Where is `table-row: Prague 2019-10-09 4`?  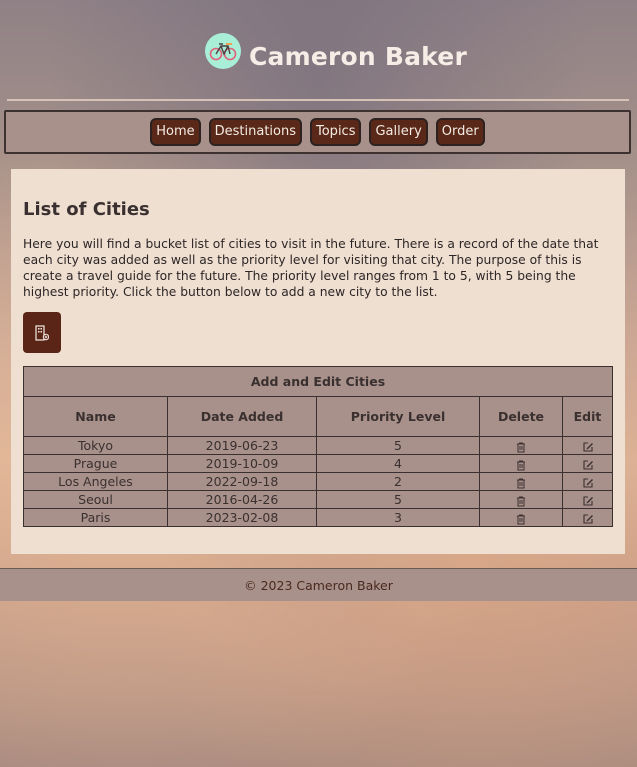 table-row: Prague 2019-10-09 4 is located at coordinates (318, 463).